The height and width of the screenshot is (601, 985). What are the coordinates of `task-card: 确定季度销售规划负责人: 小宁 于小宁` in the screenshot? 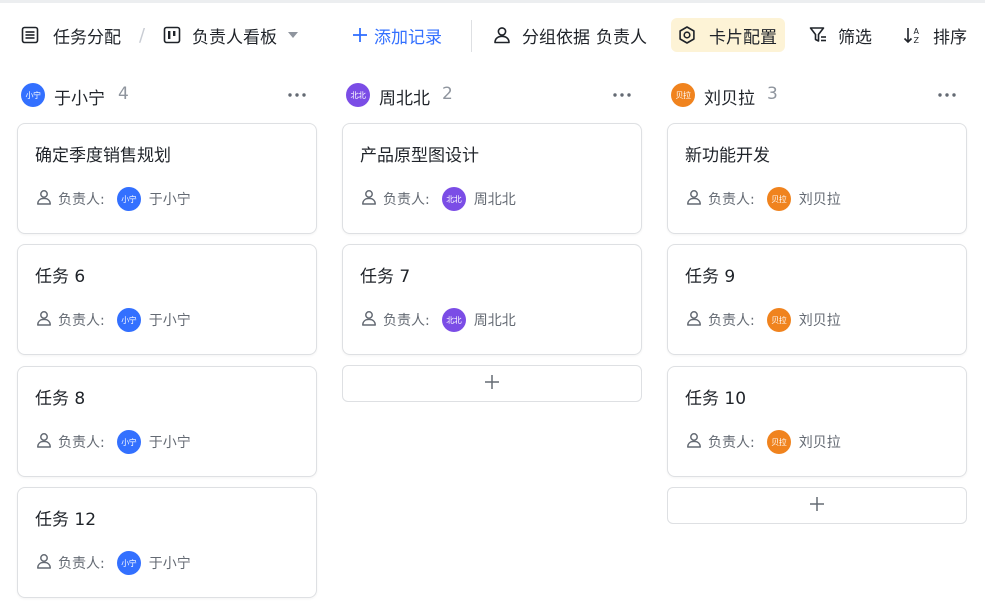 It's located at (167, 178).